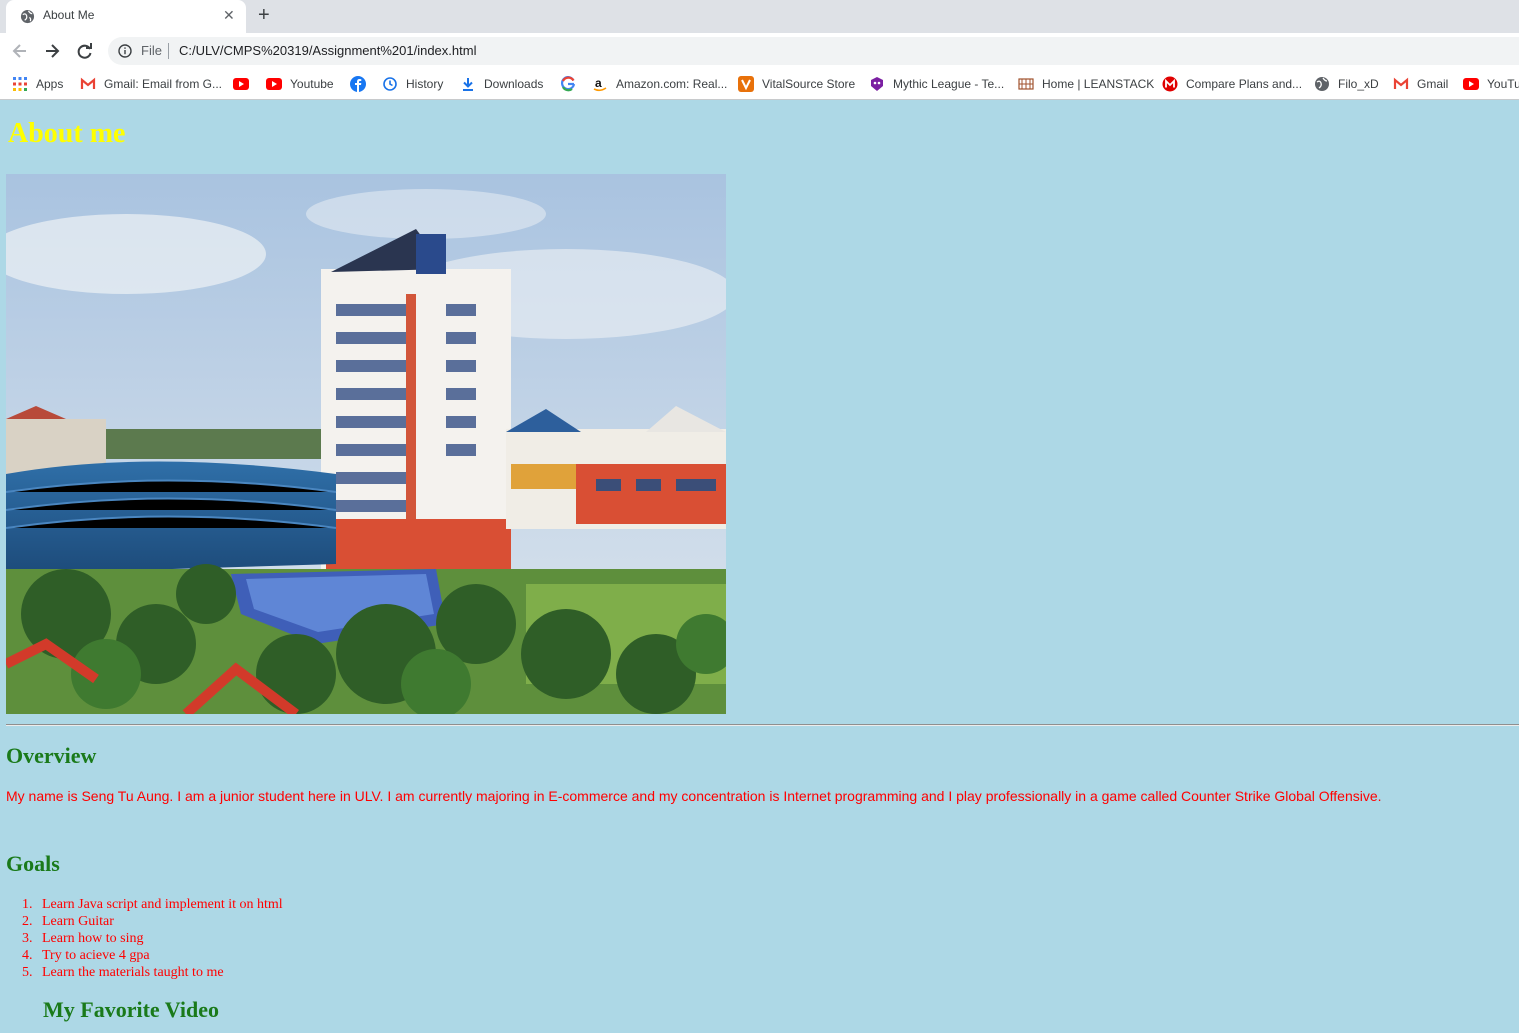 Image resolution: width=1519 pixels, height=1033 pixels. What do you see at coordinates (20, 51) in the screenshot?
I see `back-arrow-icon` at bounding box center [20, 51].